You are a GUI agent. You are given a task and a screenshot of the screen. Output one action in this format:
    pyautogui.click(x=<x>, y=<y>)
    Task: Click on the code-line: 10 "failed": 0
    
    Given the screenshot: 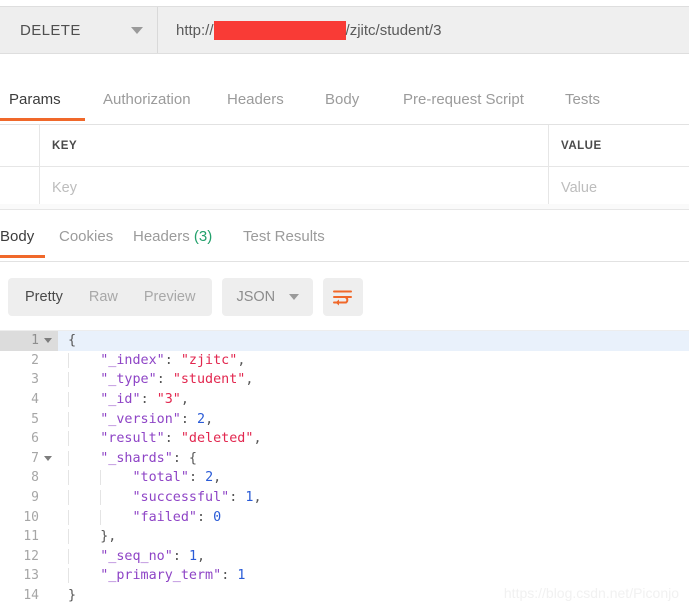 What is the action you would take?
    pyautogui.click(x=344, y=517)
    